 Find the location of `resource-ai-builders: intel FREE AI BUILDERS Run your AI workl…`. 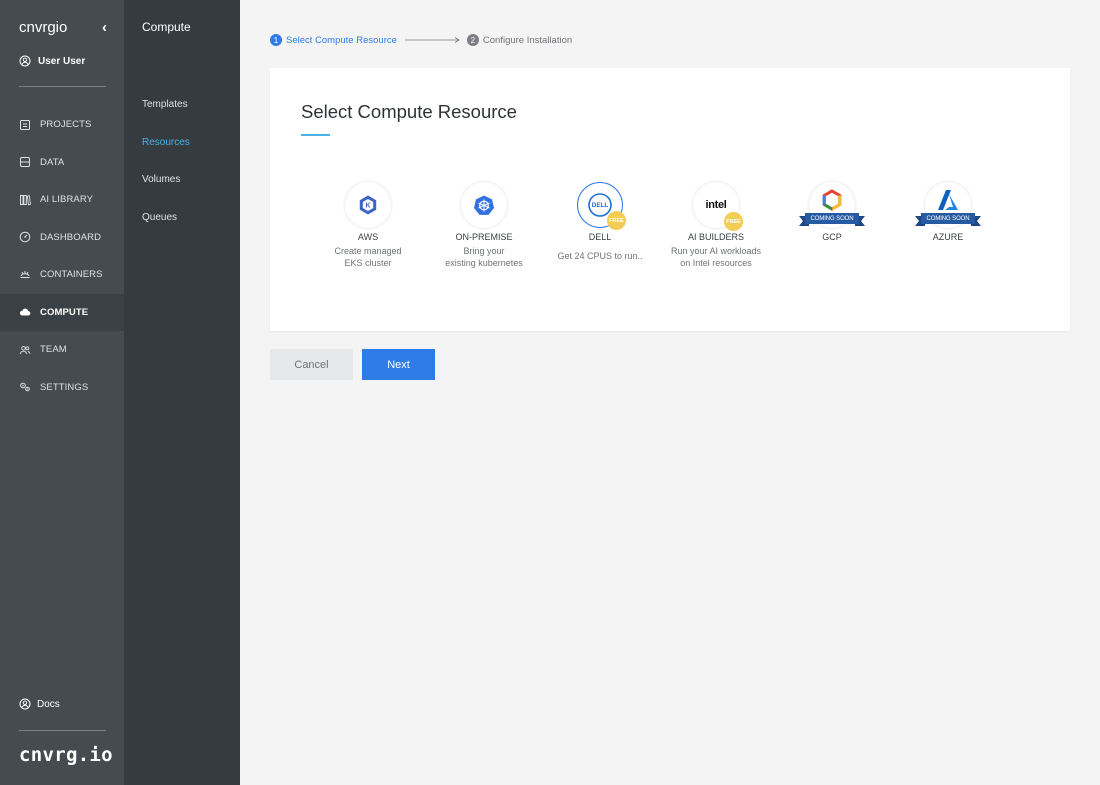

resource-ai-builders: intel FREE AI BUILDERS Run your AI workl… is located at coordinates (716, 225).